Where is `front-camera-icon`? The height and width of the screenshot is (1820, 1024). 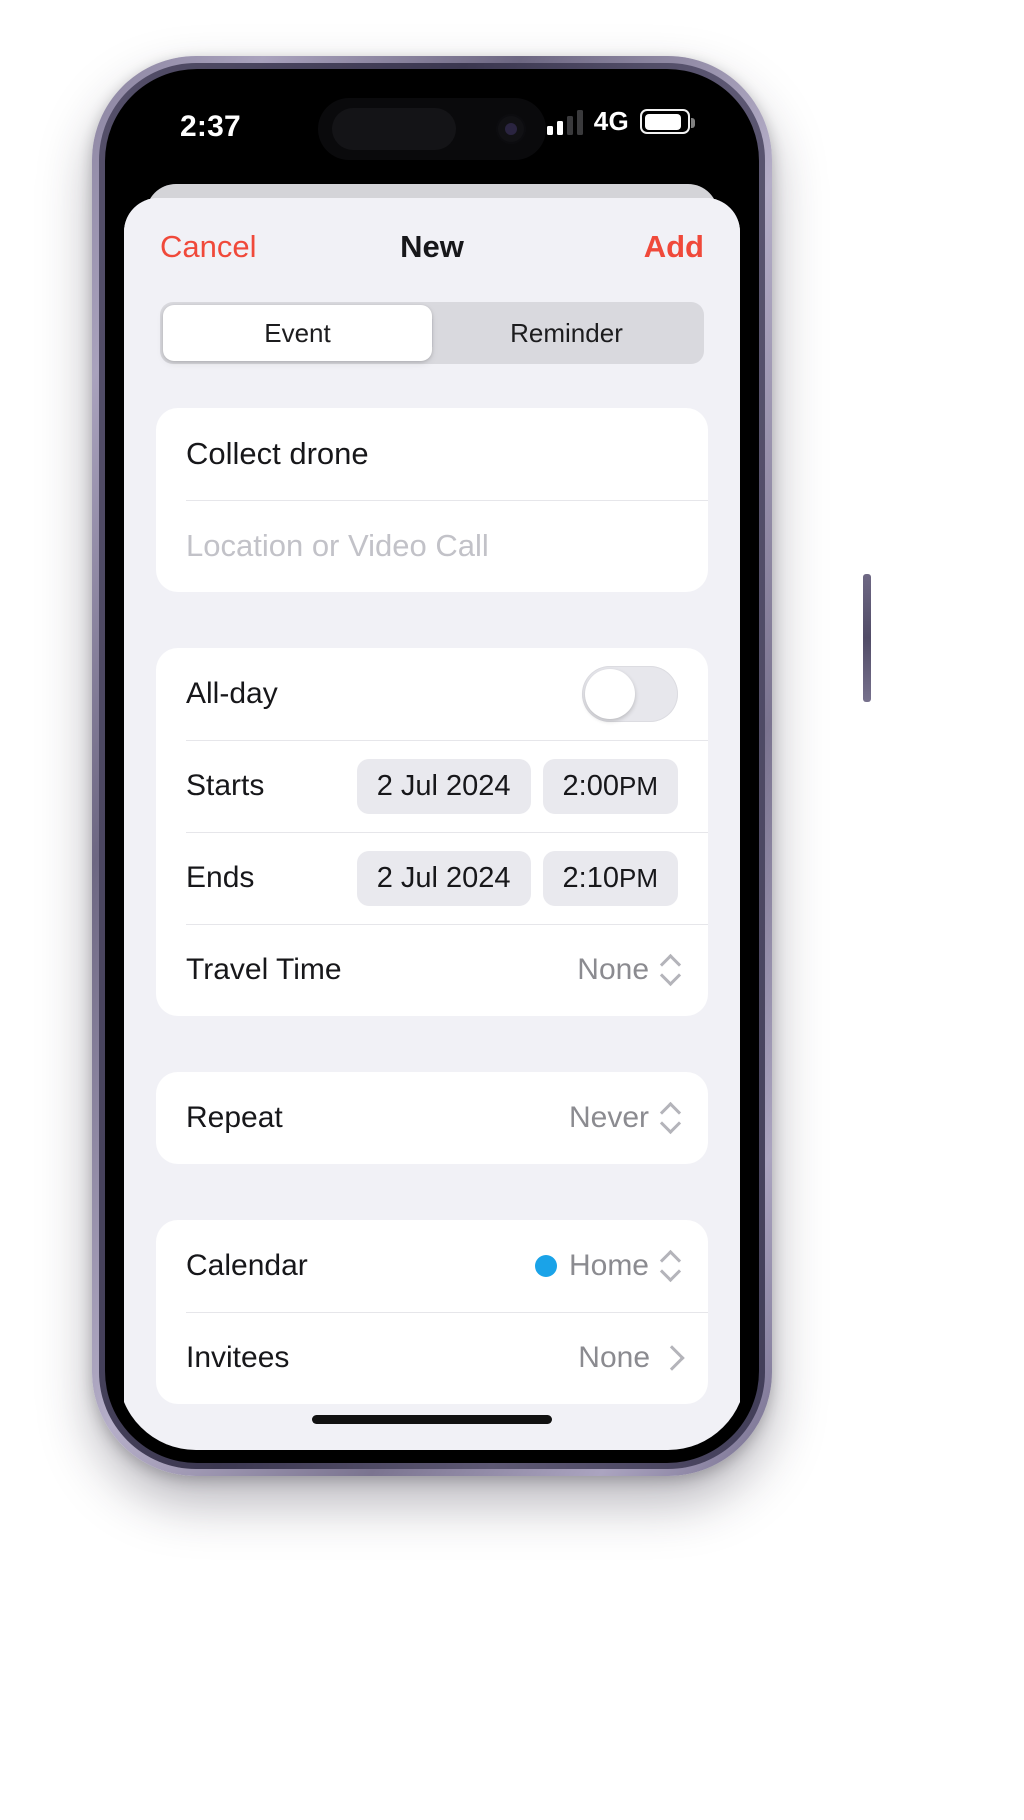 front-camera-icon is located at coordinates (511, 129).